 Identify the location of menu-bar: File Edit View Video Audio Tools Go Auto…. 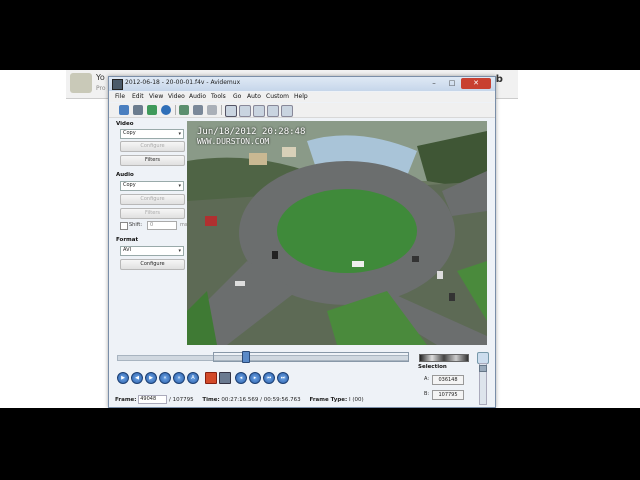
(302, 97).